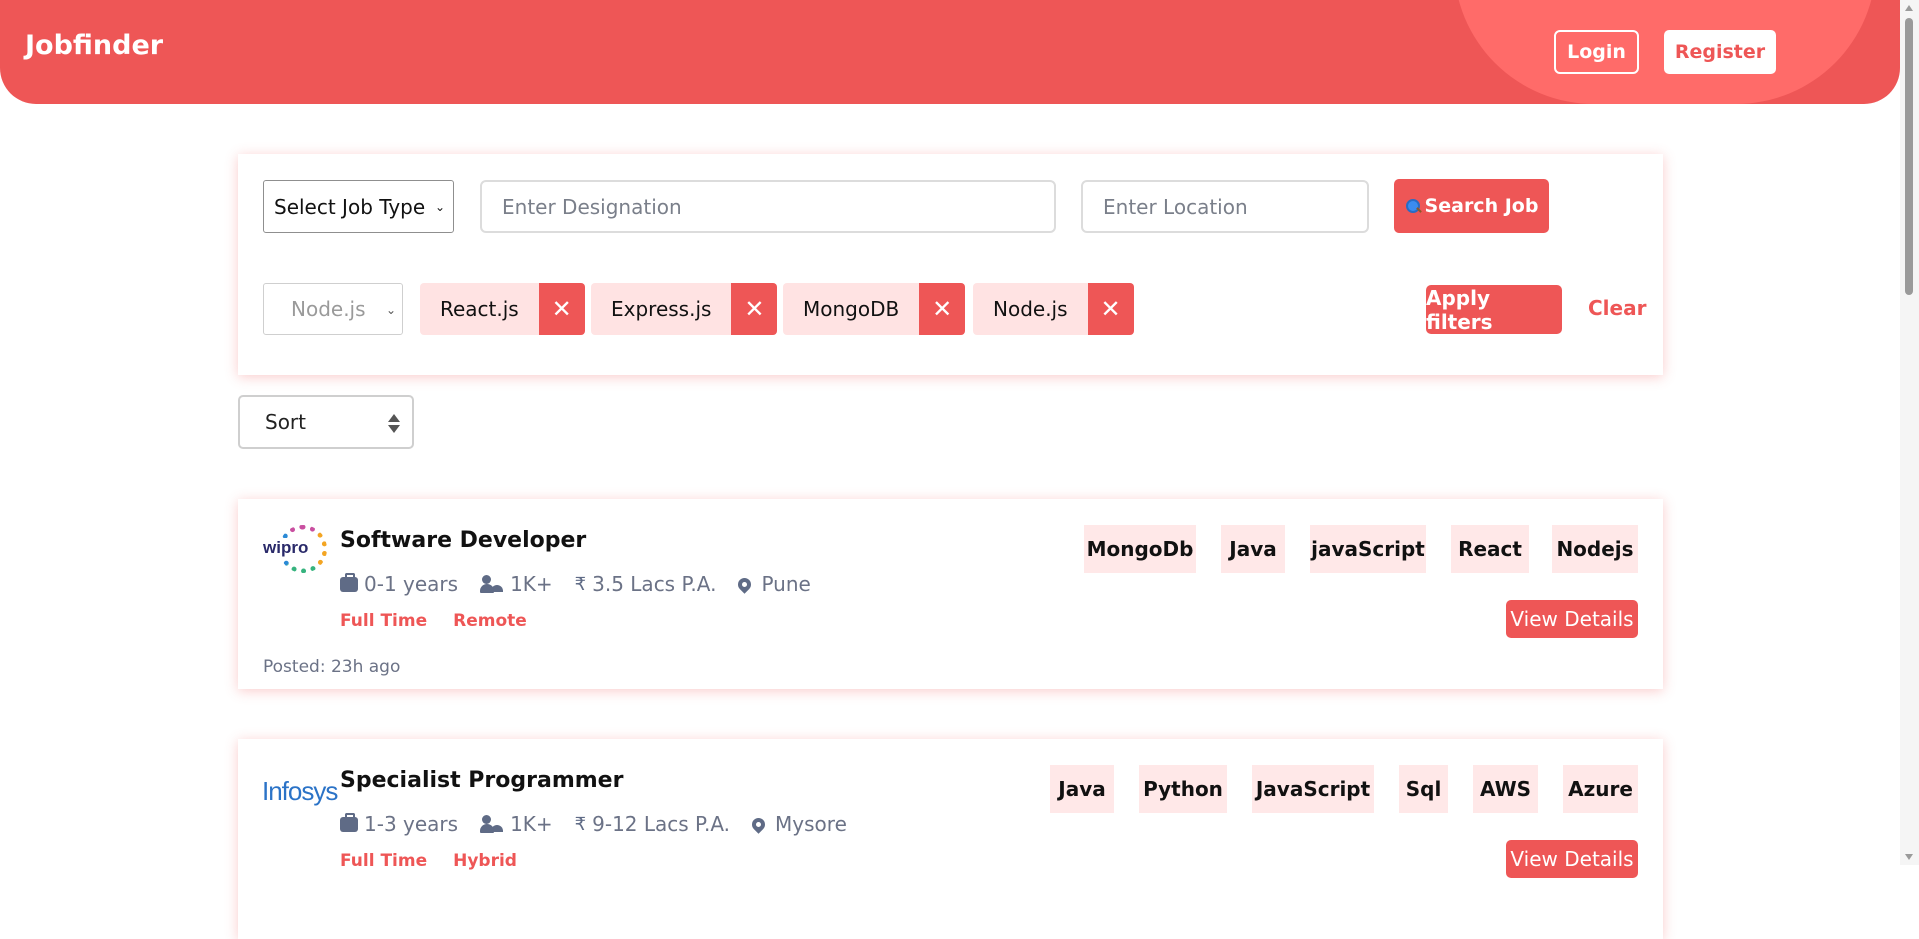 This screenshot has width=1919, height=939. Describe the element at coordinates (661, 309) in the screenshot. I see `filter-chip-label: Express.js` at that location.